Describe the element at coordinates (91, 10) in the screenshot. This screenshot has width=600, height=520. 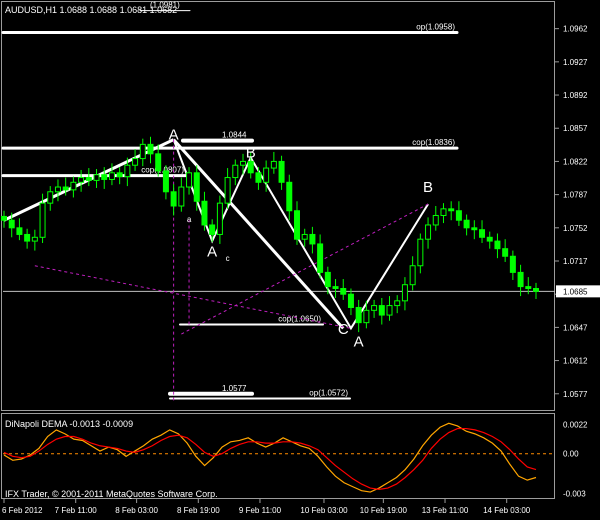
I see `symbol-header: AUDUSD,H1 1.0688 1.0688 1.0681 1.0682` at that location.